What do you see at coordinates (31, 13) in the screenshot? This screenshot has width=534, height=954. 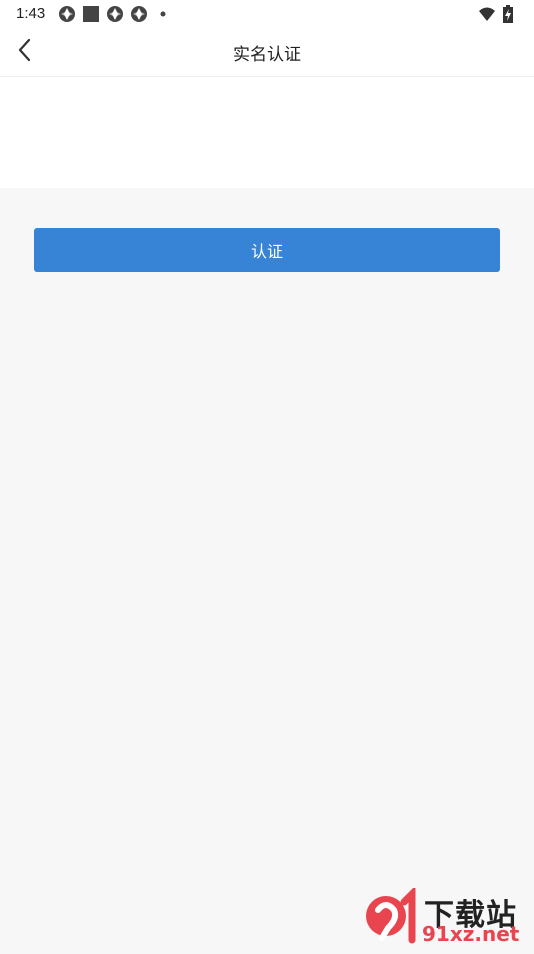 I see `status-time: 1:43` at bounding box center [31, 13].